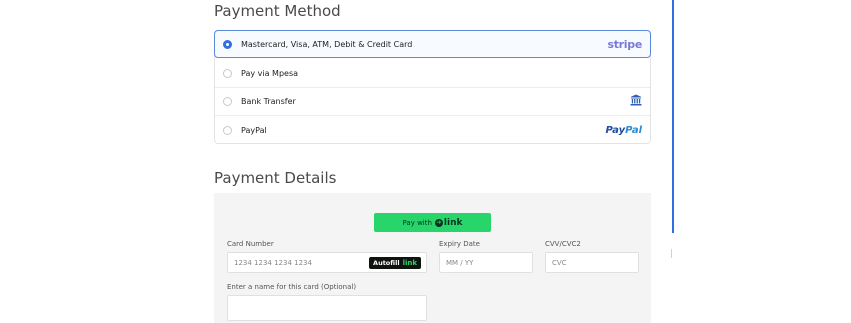 This screenshot has height=323, width=851. I want to click on link-brand-word: link, so click(453, 222).